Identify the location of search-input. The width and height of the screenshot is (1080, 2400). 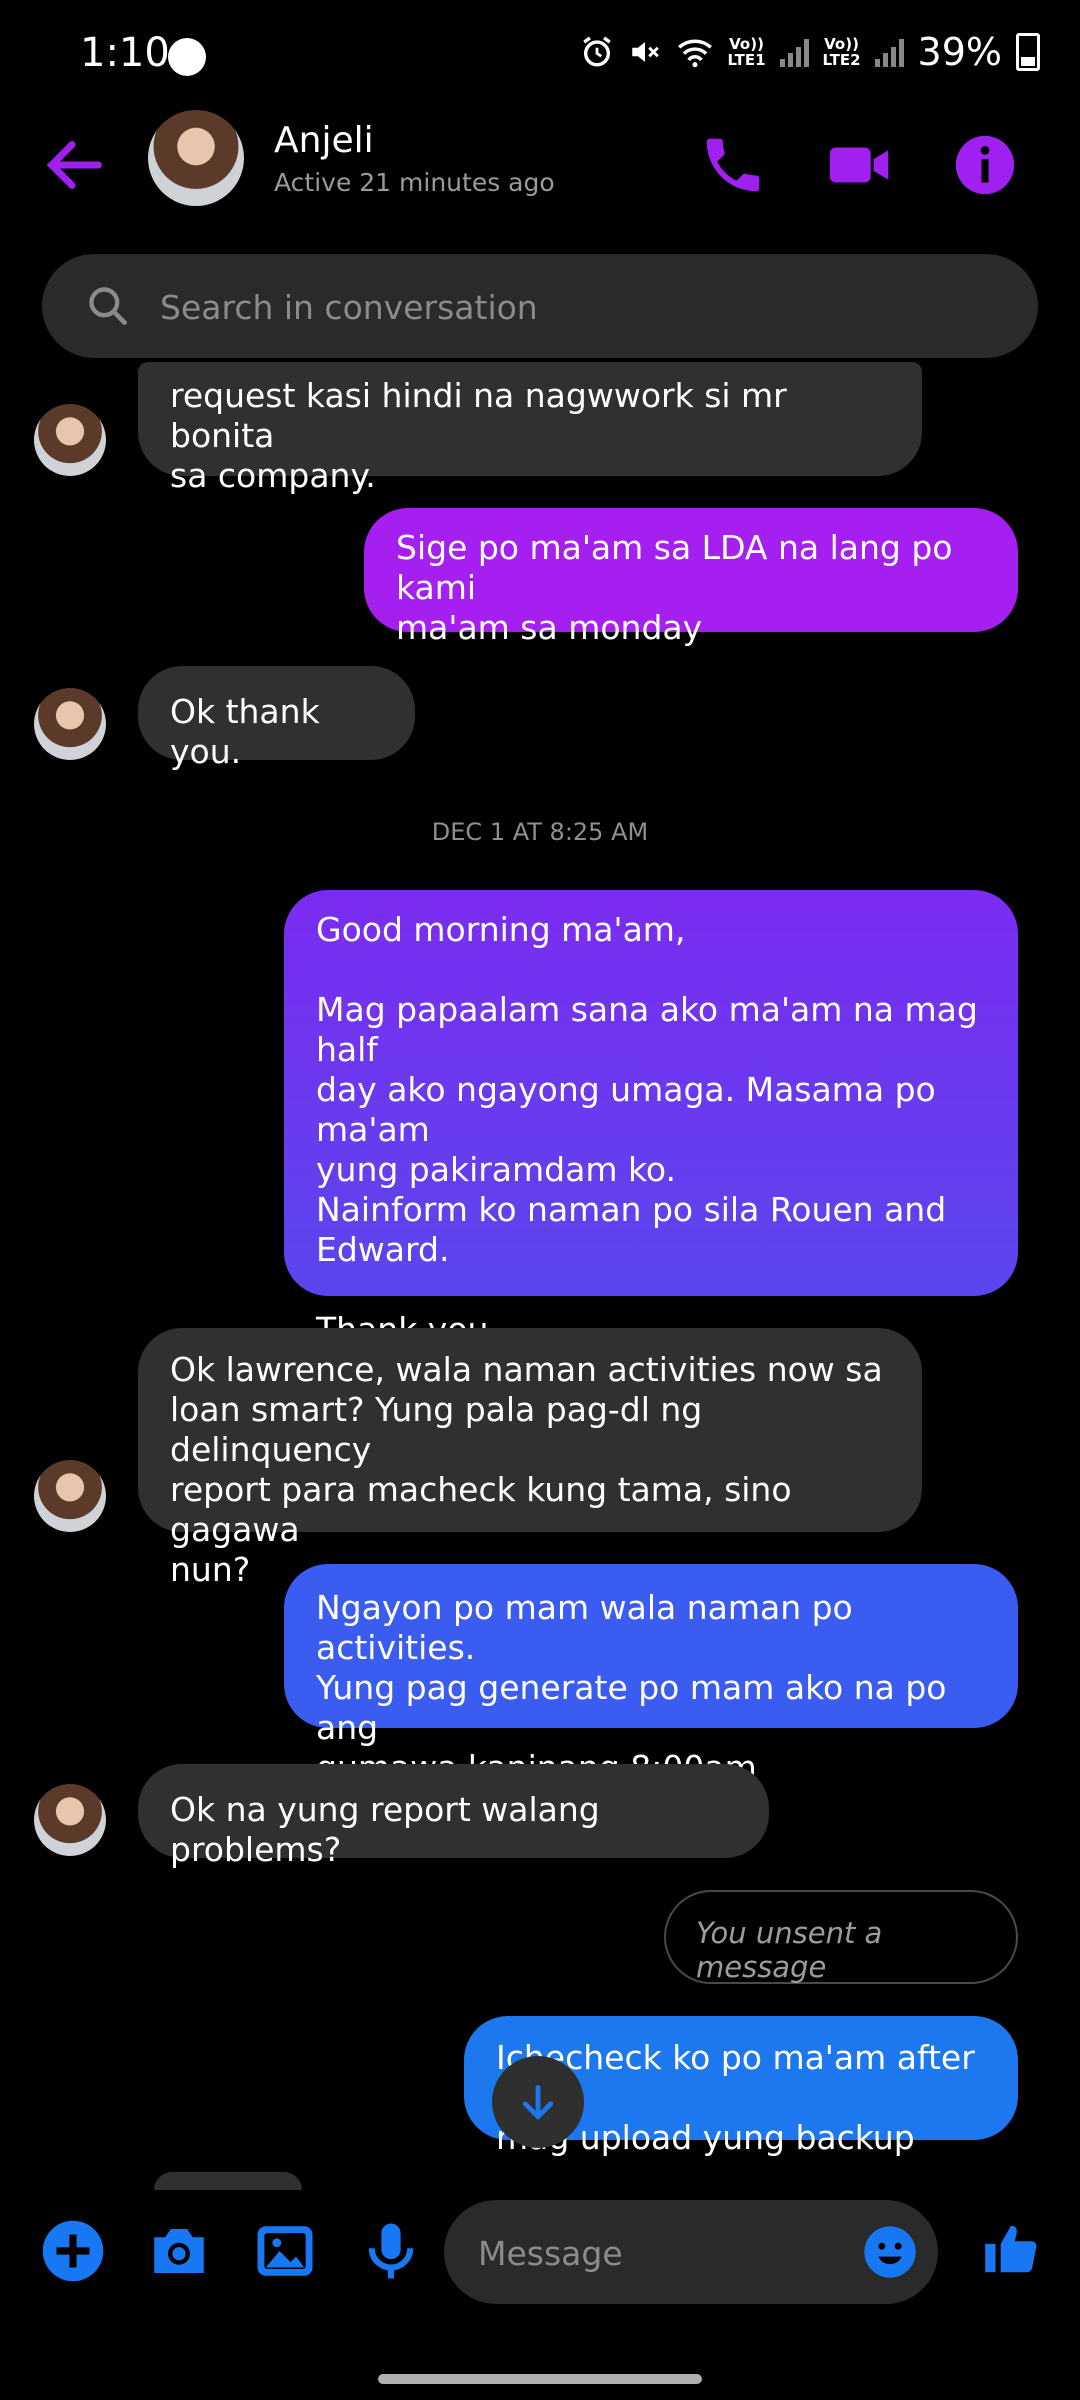
(570, 307).